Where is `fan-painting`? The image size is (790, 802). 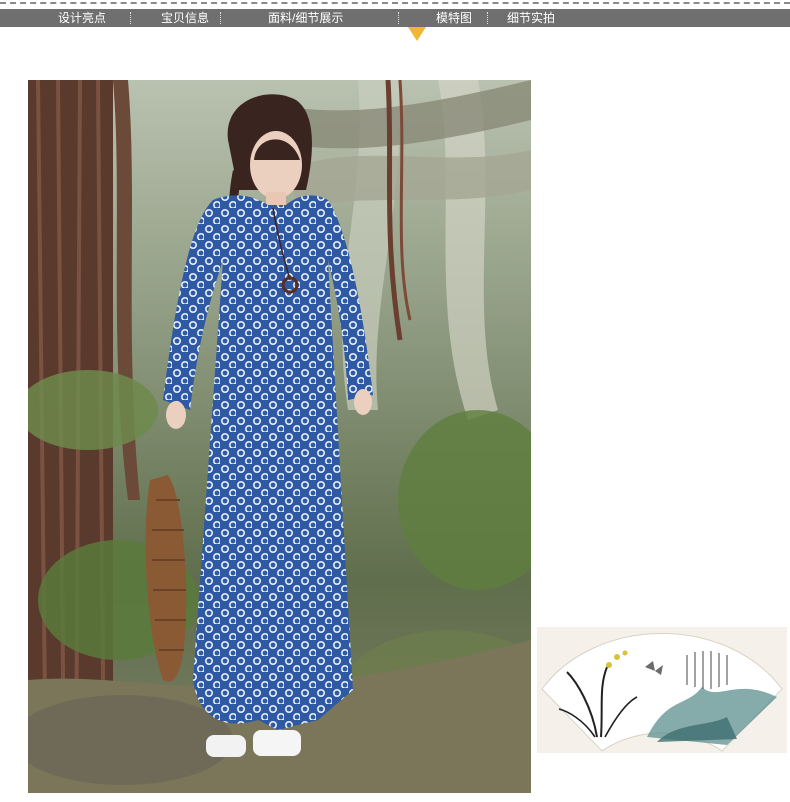 fan-painting is located at coordinates (662, 690).